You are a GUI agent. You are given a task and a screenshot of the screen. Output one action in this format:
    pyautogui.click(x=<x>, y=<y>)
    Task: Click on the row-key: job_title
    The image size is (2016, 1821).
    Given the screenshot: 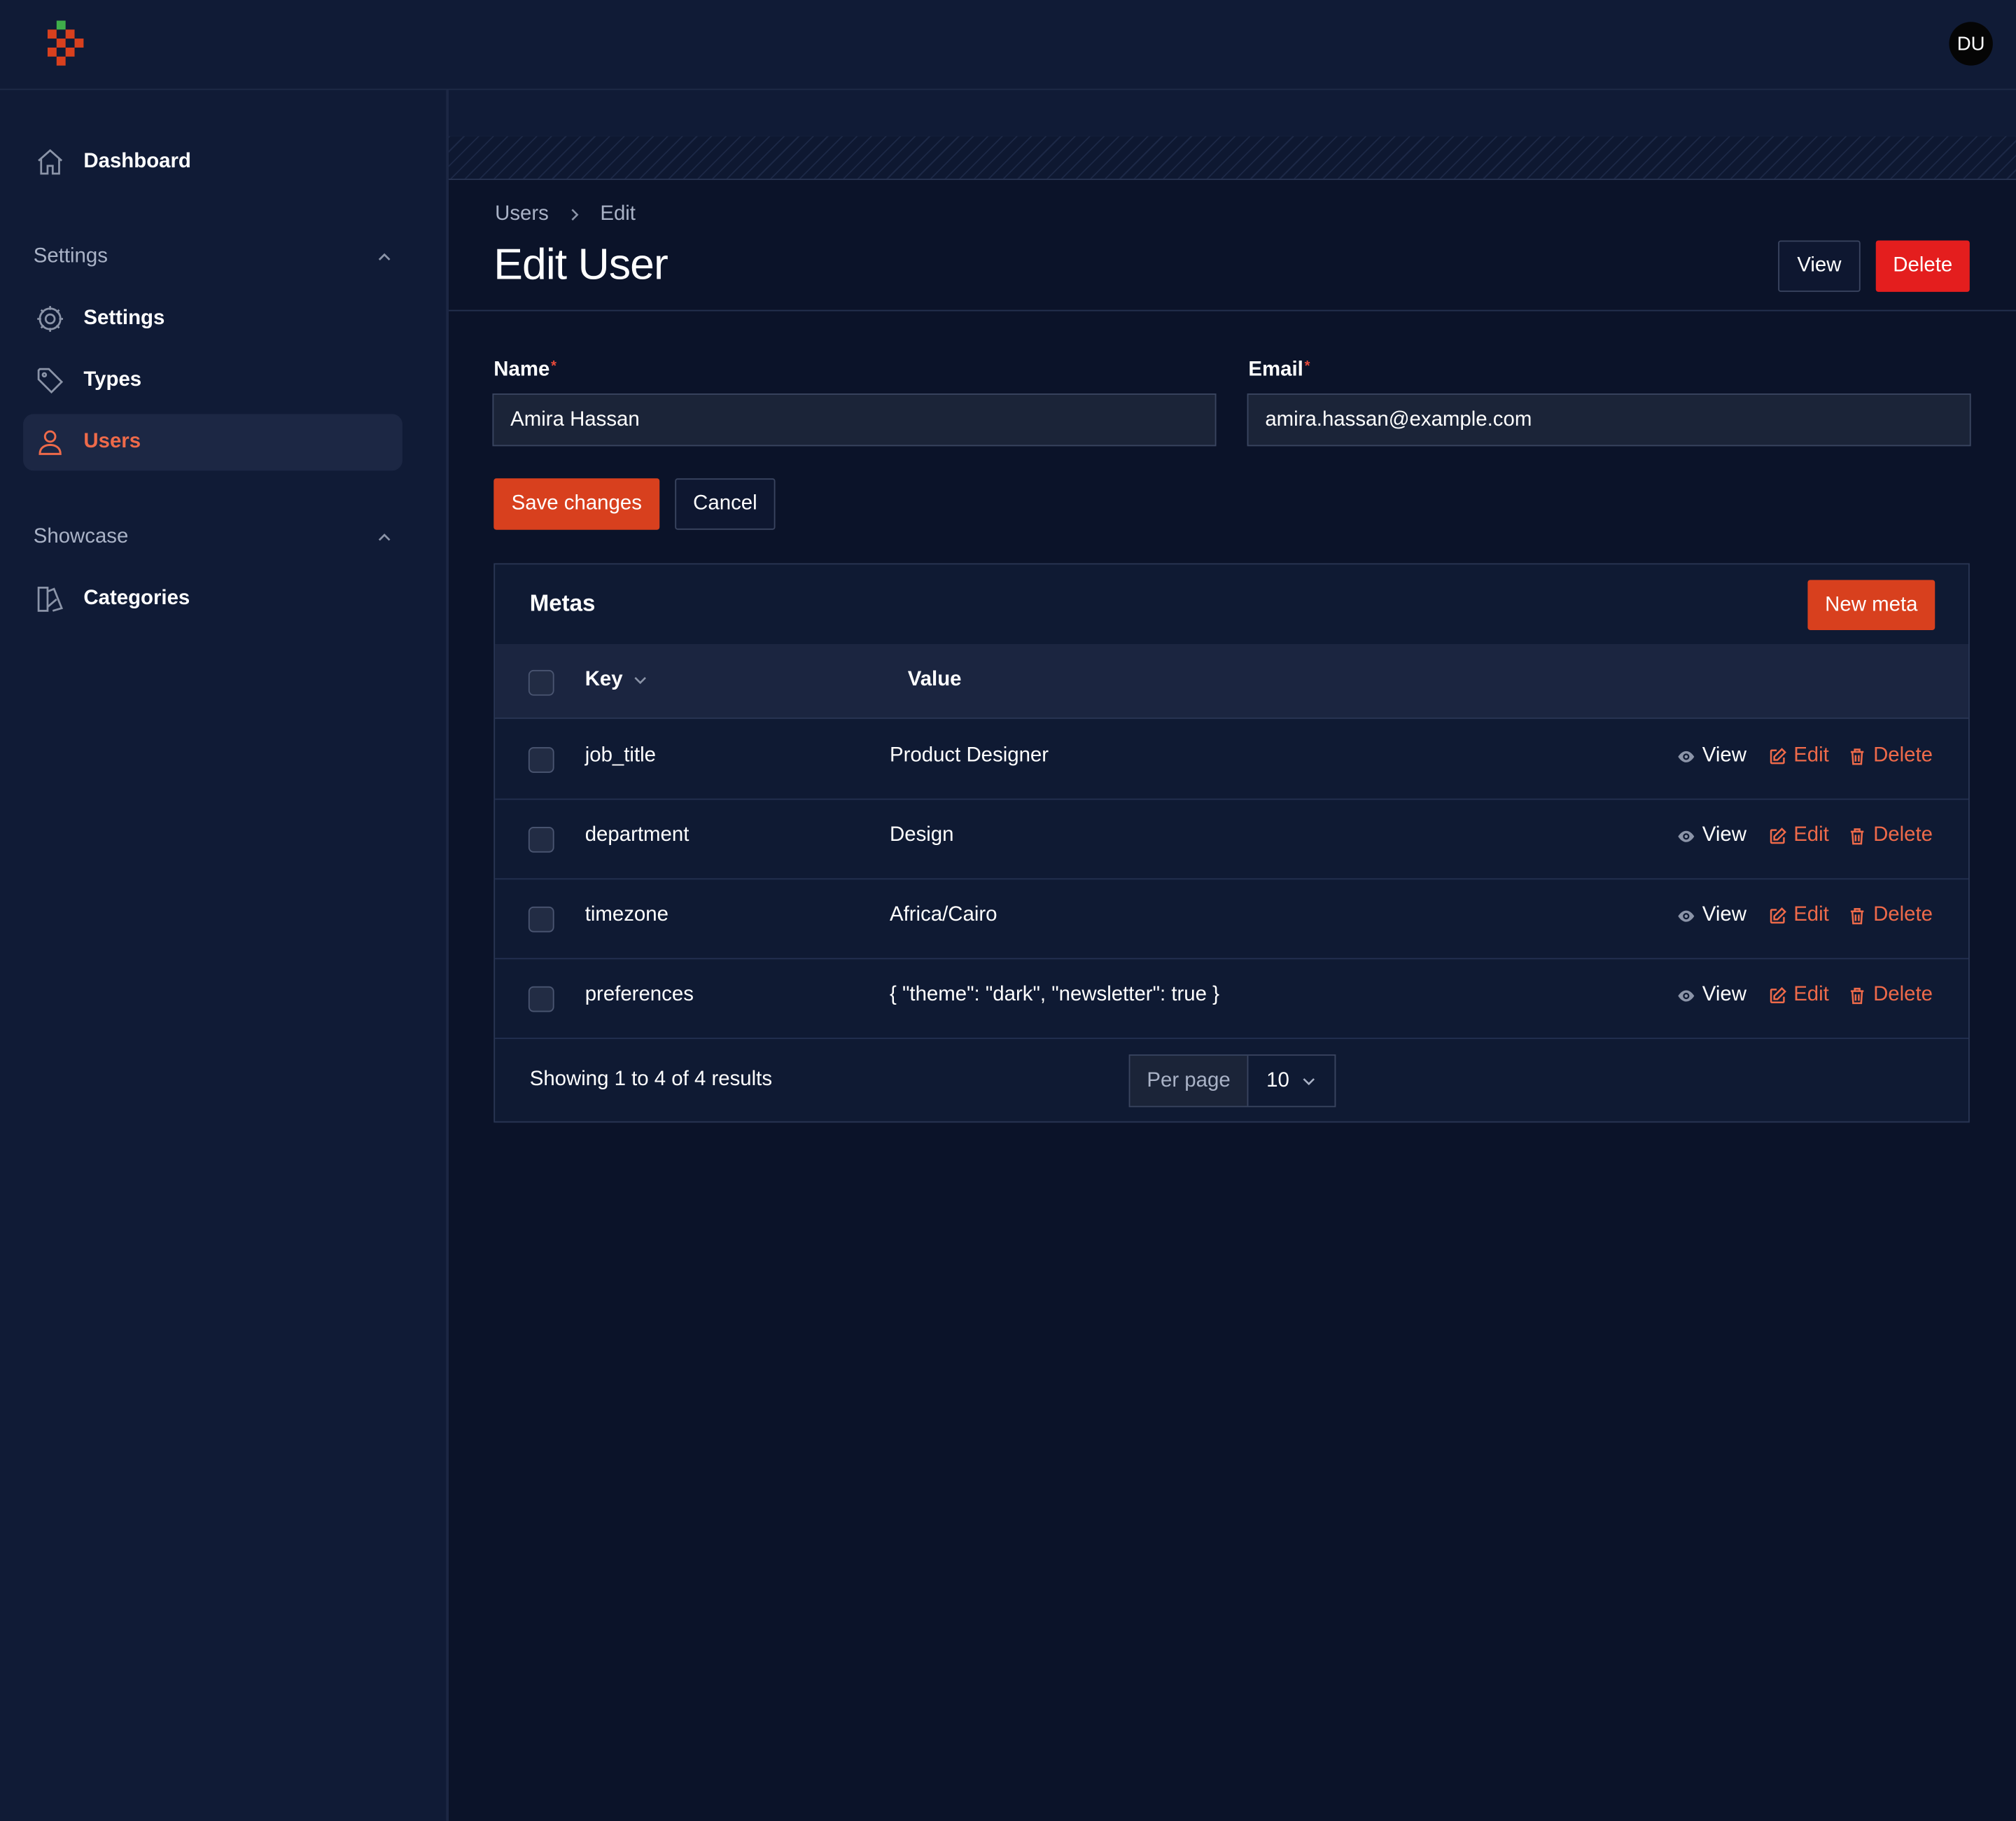 What is the action you would take?
    pyautogui.click(x=620, y=755)
    